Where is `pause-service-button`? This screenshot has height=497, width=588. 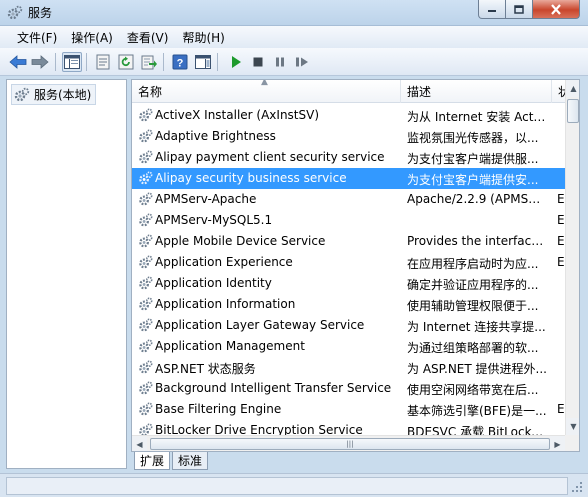 pause-service-button is located at coordinates (280, 62).